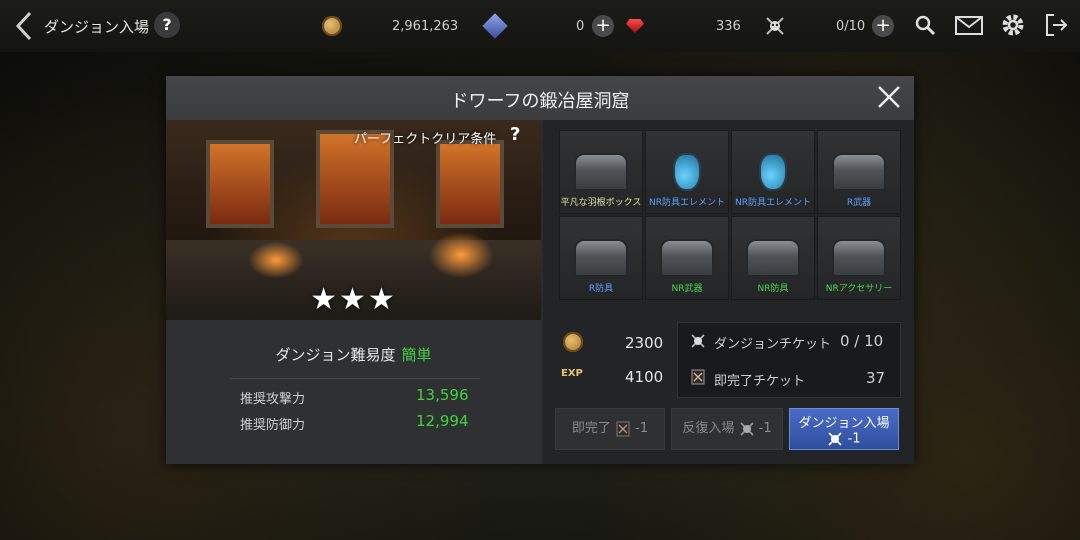 This screenshot has width=1080, height=540. What do you see at coordinates (601, 203) in the screenshot?
I see `reward-item-label: 平凡な羽根ボックス` at bounding box center [601, 203].